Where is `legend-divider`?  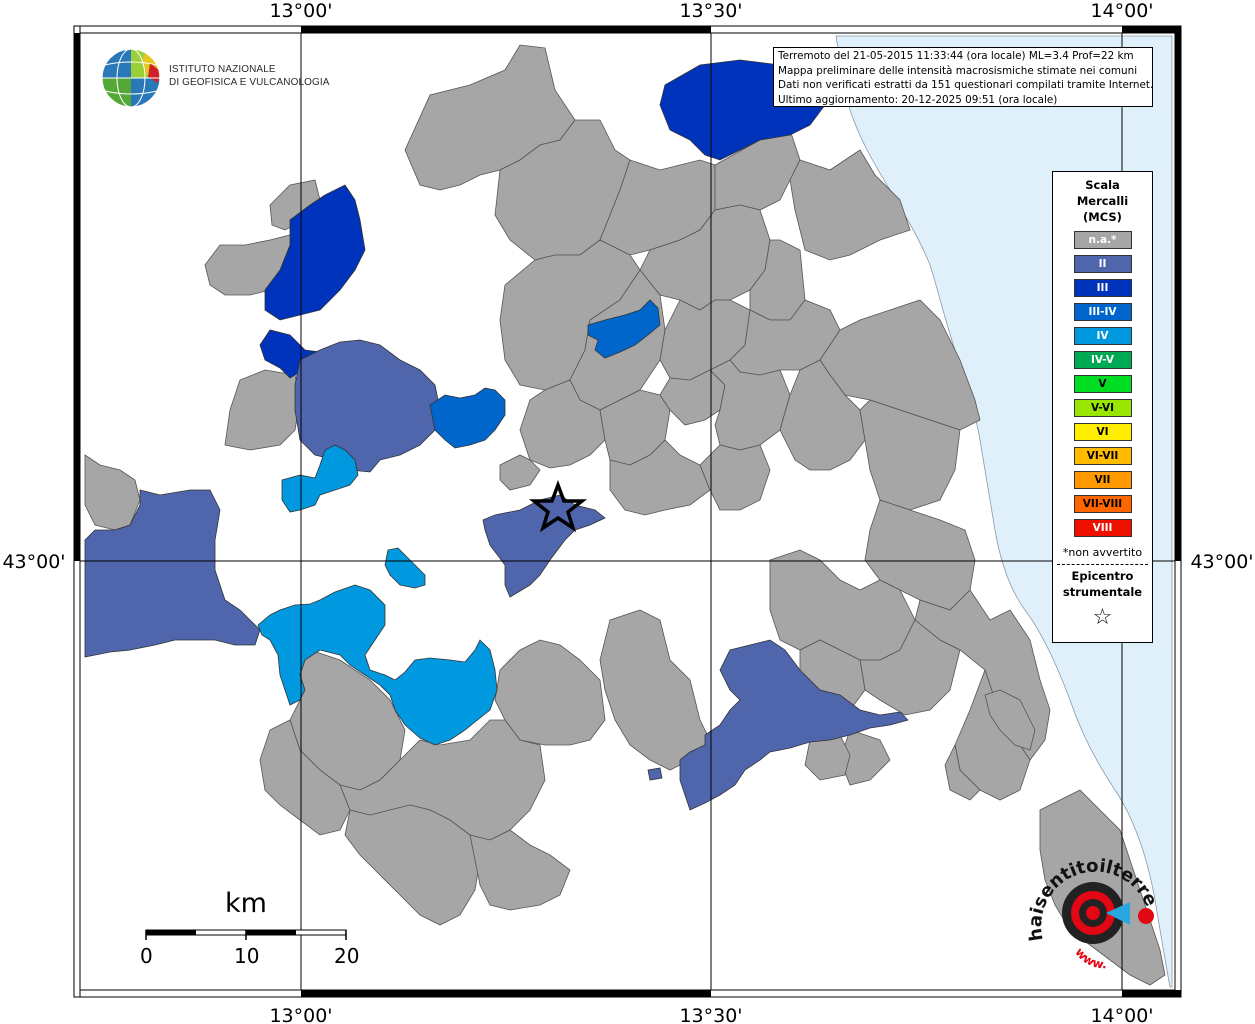
legend-divider is located at coordinates (1102, 564).